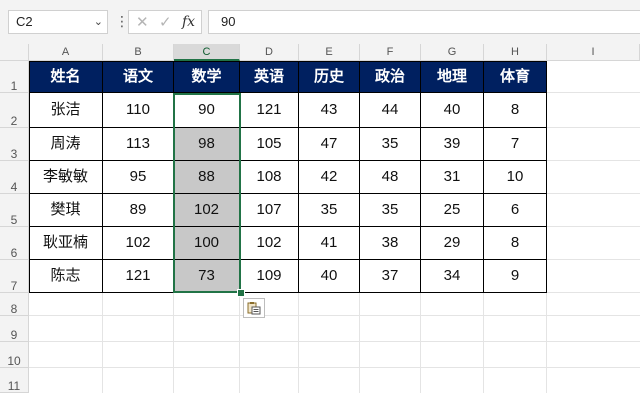  I want to click on row-header-7: 7, so click(14, 276).